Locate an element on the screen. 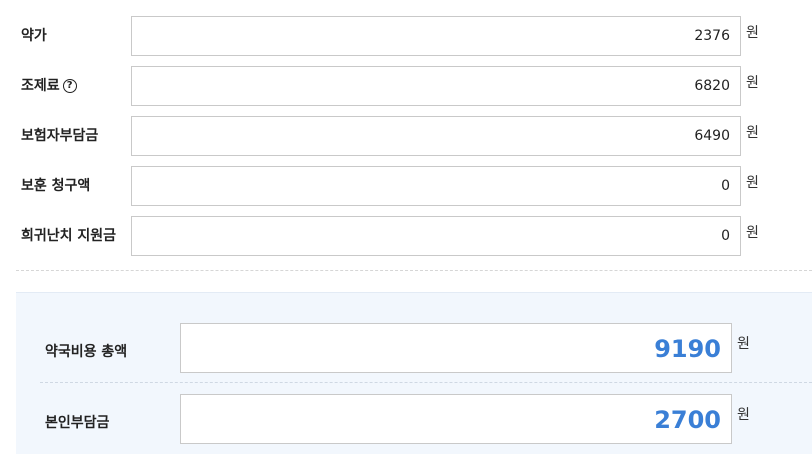 The height and width of the screenshot is (454, 812). row-drug-price: 약가 2376 원 is located at coordinates (406, 36).